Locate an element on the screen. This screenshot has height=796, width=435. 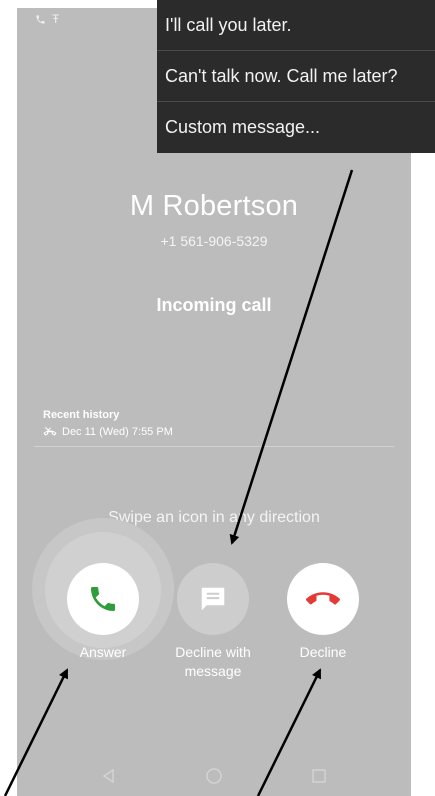
home-icon is located at coordinates (214, 776).